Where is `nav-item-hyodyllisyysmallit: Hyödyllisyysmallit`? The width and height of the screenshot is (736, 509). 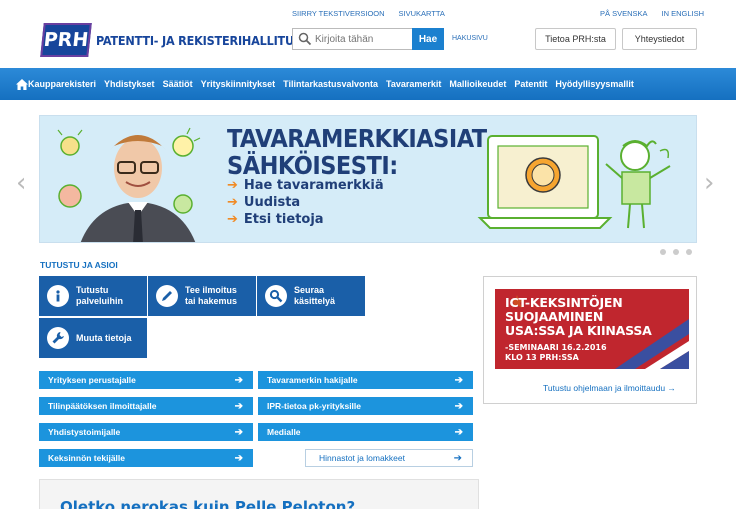 nav-item-hyodyllisyysmallit: Hyödyllisyysmallit is located at coordinates (594, 84).